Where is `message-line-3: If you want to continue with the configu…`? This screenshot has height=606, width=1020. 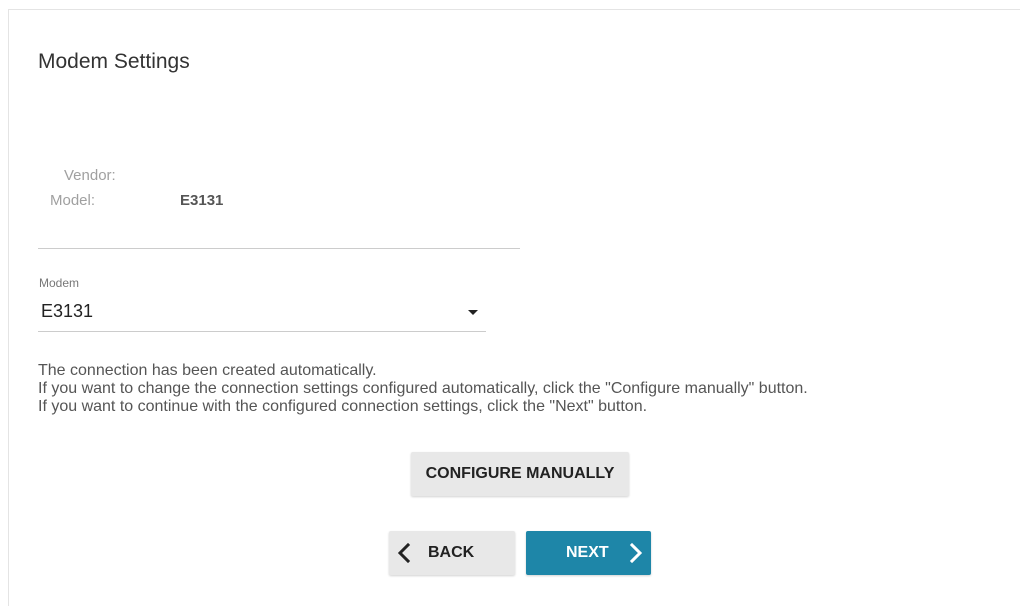 message-line-3: If you want to continue with the configu… is located at coordinates (343, 406).